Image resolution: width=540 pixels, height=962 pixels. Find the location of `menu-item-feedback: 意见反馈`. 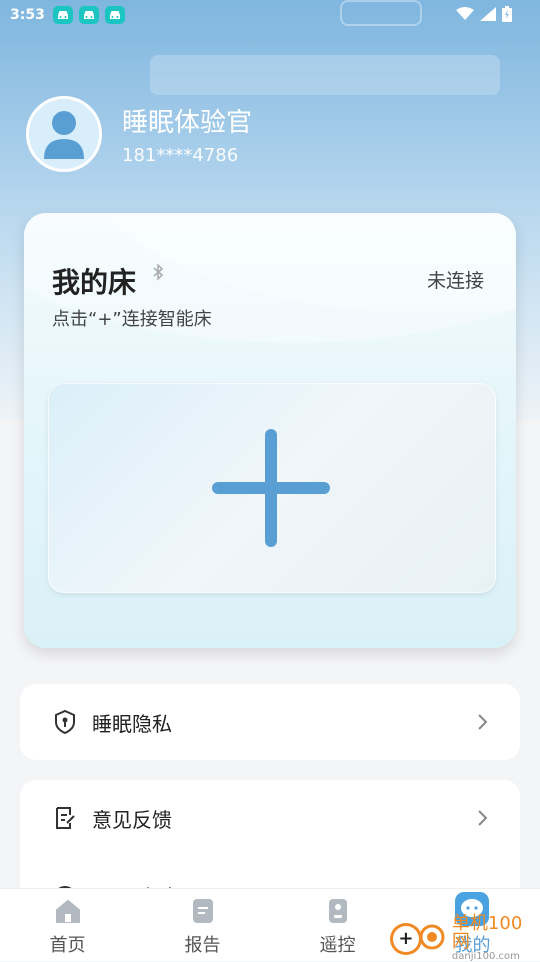

menu-item-feedback: 意见反馈 is located at coordinates (270, 818).